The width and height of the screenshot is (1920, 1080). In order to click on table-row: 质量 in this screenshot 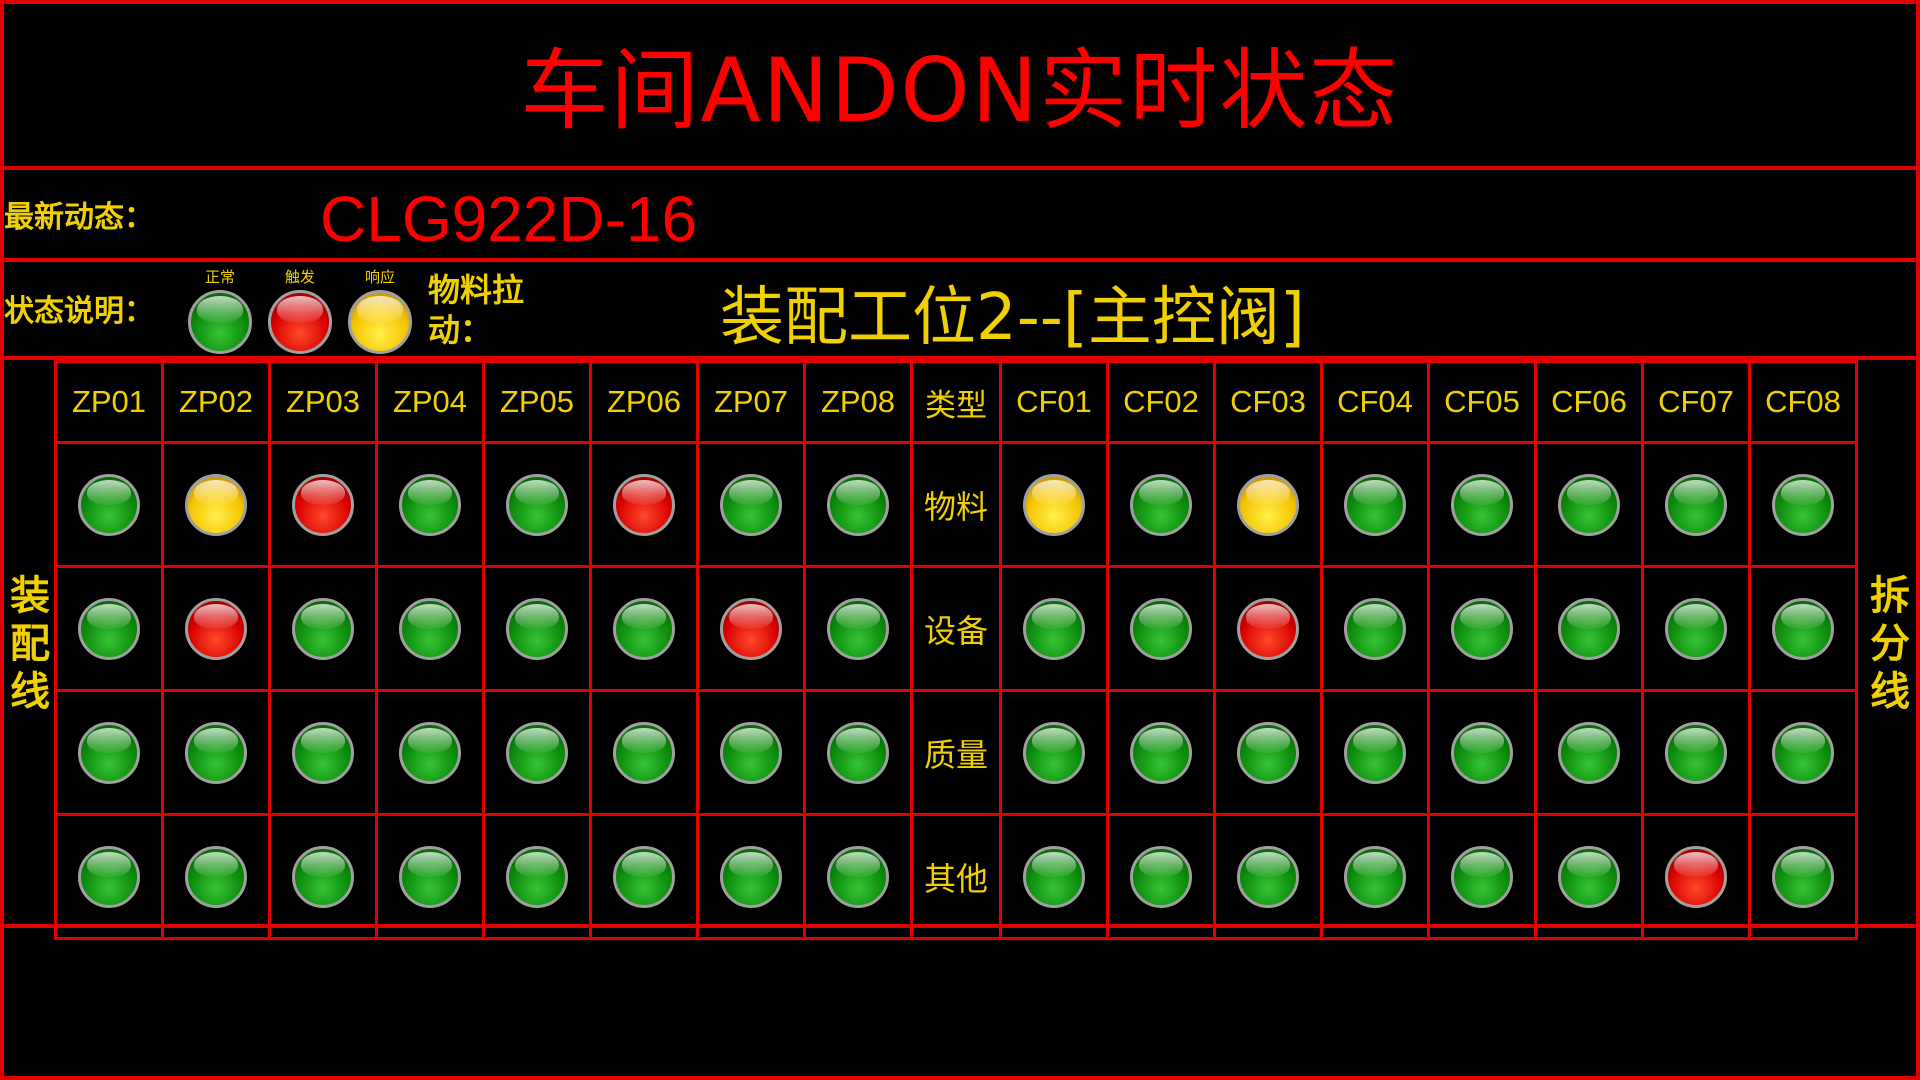, I will do `click(956, 752)`.